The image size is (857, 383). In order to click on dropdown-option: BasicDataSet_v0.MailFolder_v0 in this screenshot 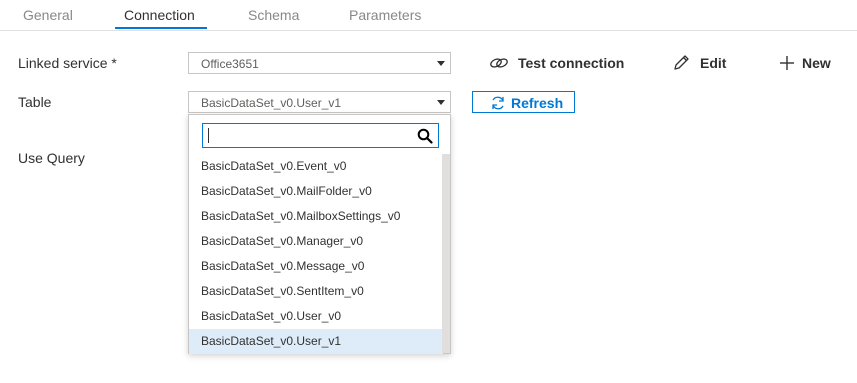, I will do `click(316, 191)`.